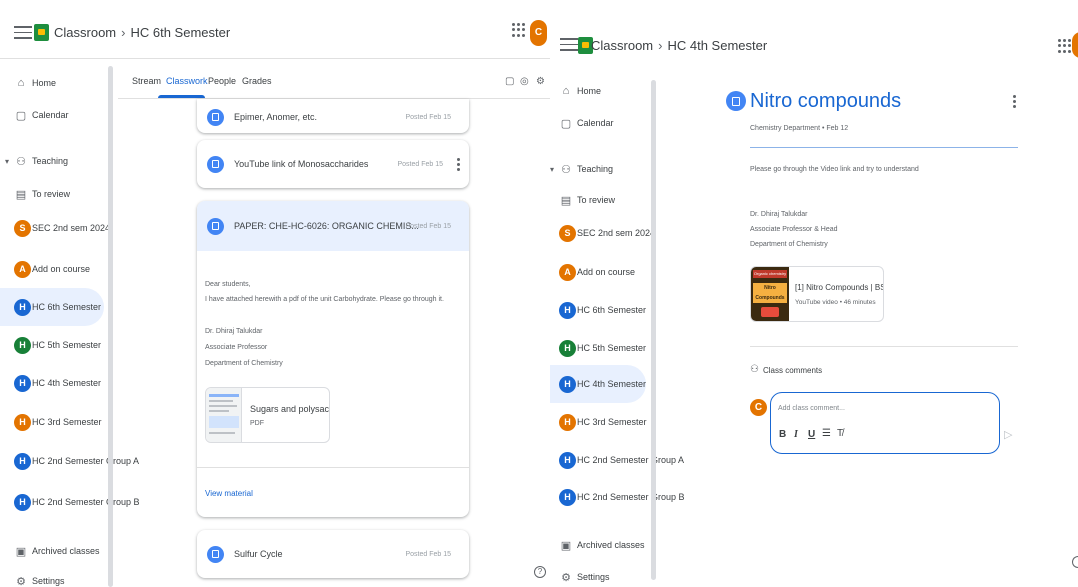  Describe the element at coordinates (67, 307) in the screenshot. I see `sidebar-item-label: HC 6th Semester` at that location.